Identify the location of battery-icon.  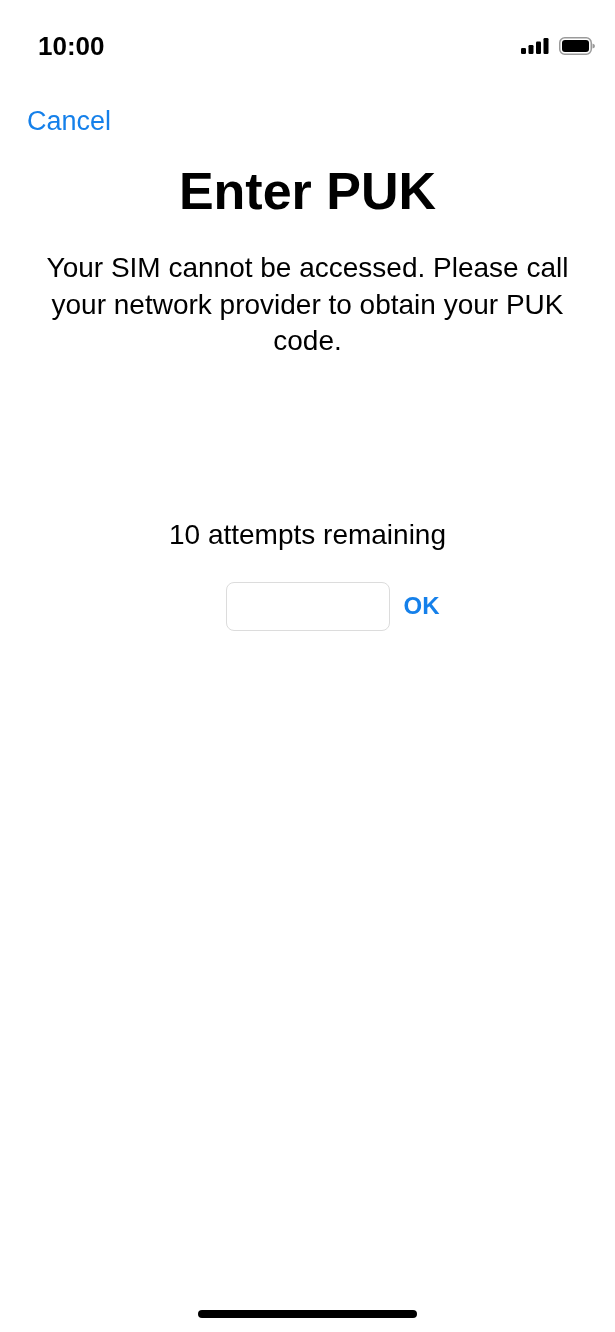
(577, 46).